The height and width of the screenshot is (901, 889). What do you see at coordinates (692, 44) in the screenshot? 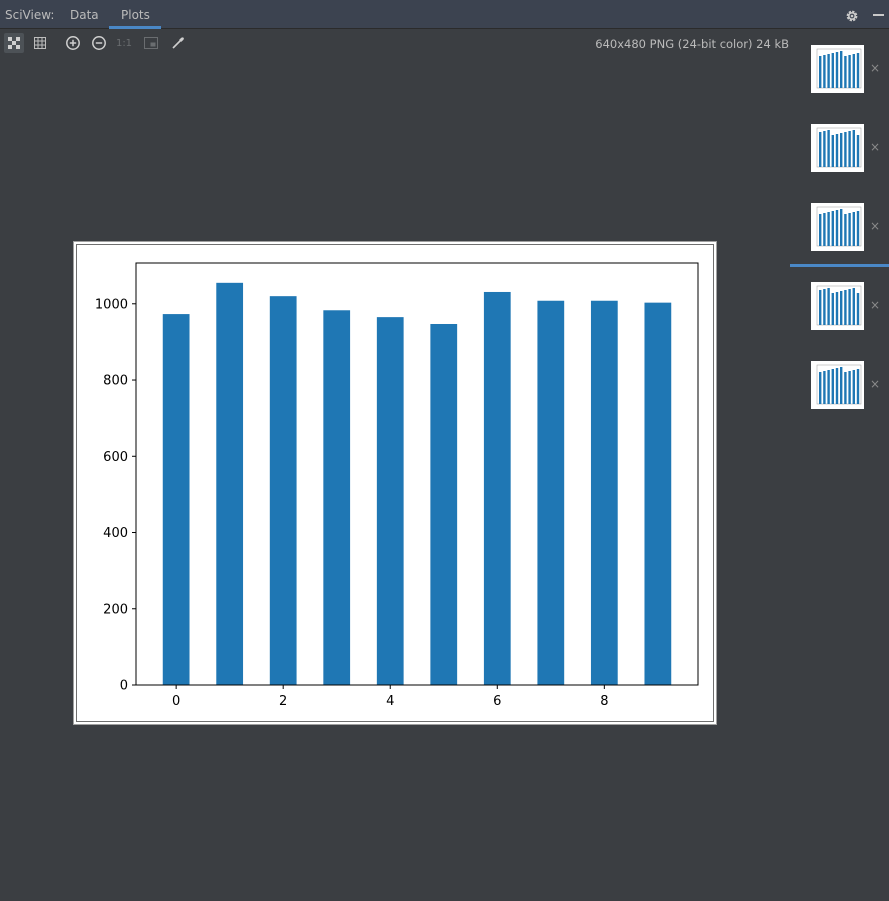
I see `image-info: 640x480 PNG (24-bit color) 24 kB` at bounding box center [692, 44].